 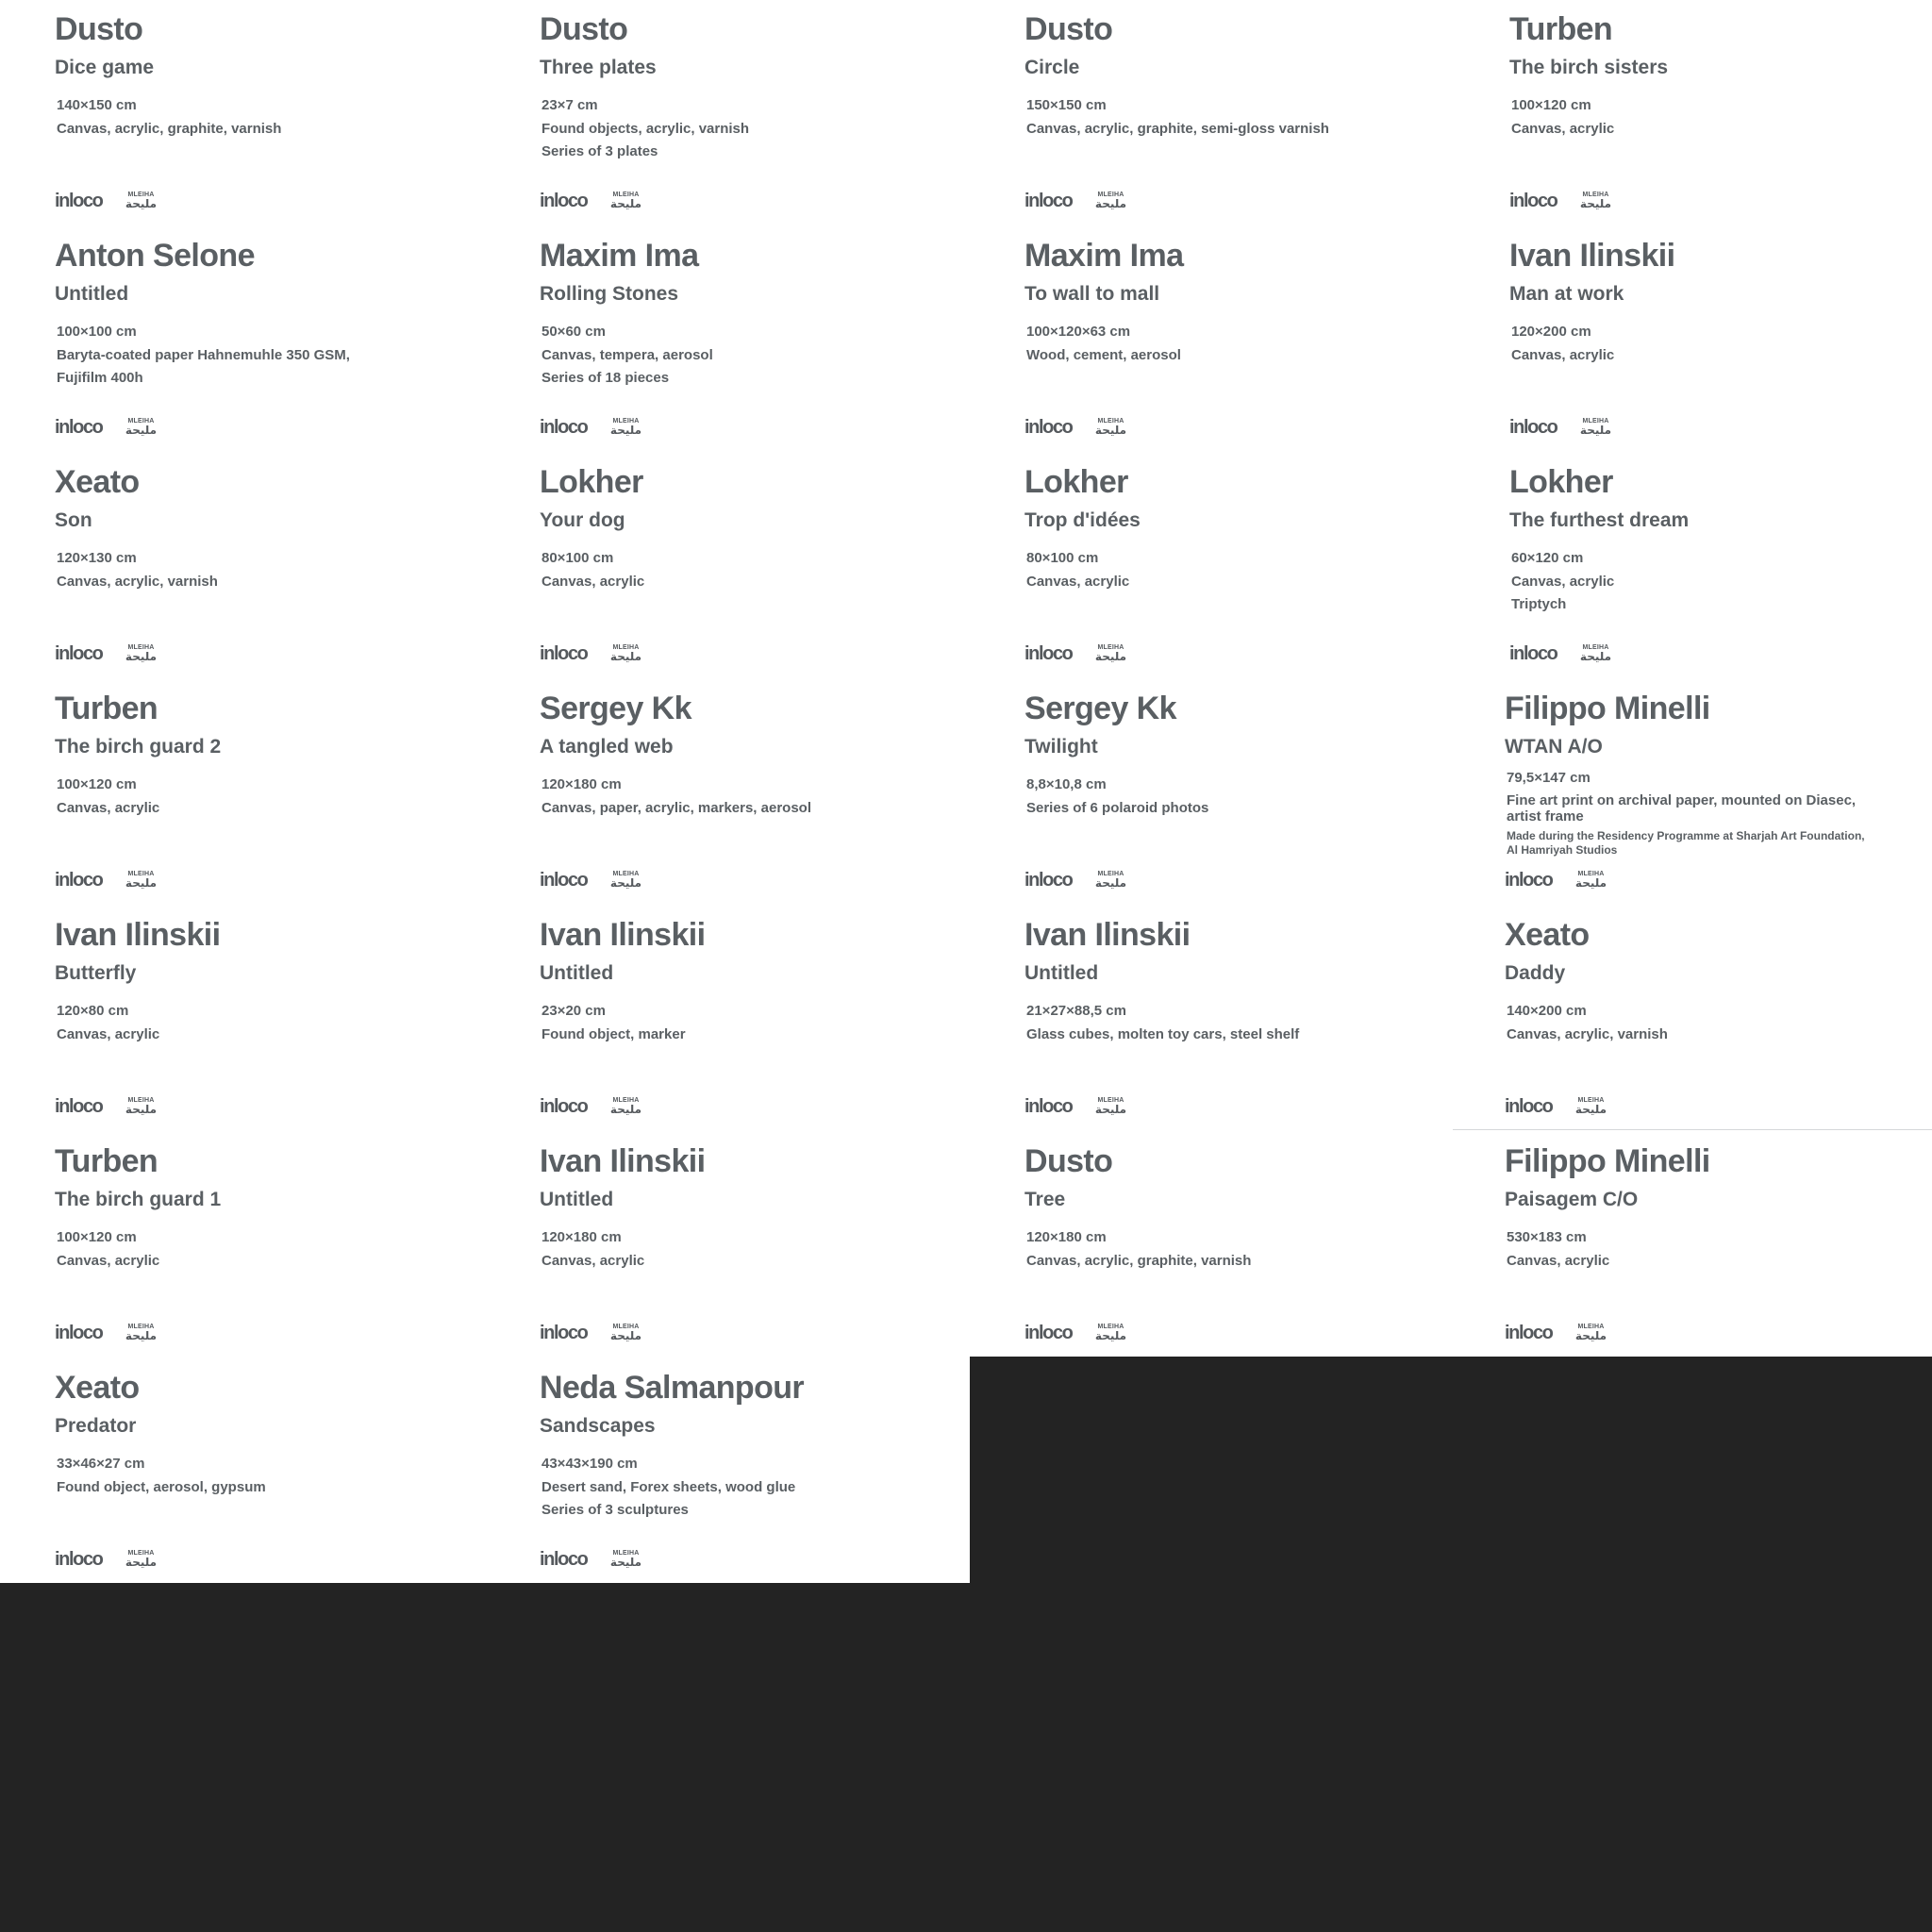 What do you see at coordinates (96, 973) in the screenshot?
I see `artwork-title: Butterfly` at bounding box center [96, 973].